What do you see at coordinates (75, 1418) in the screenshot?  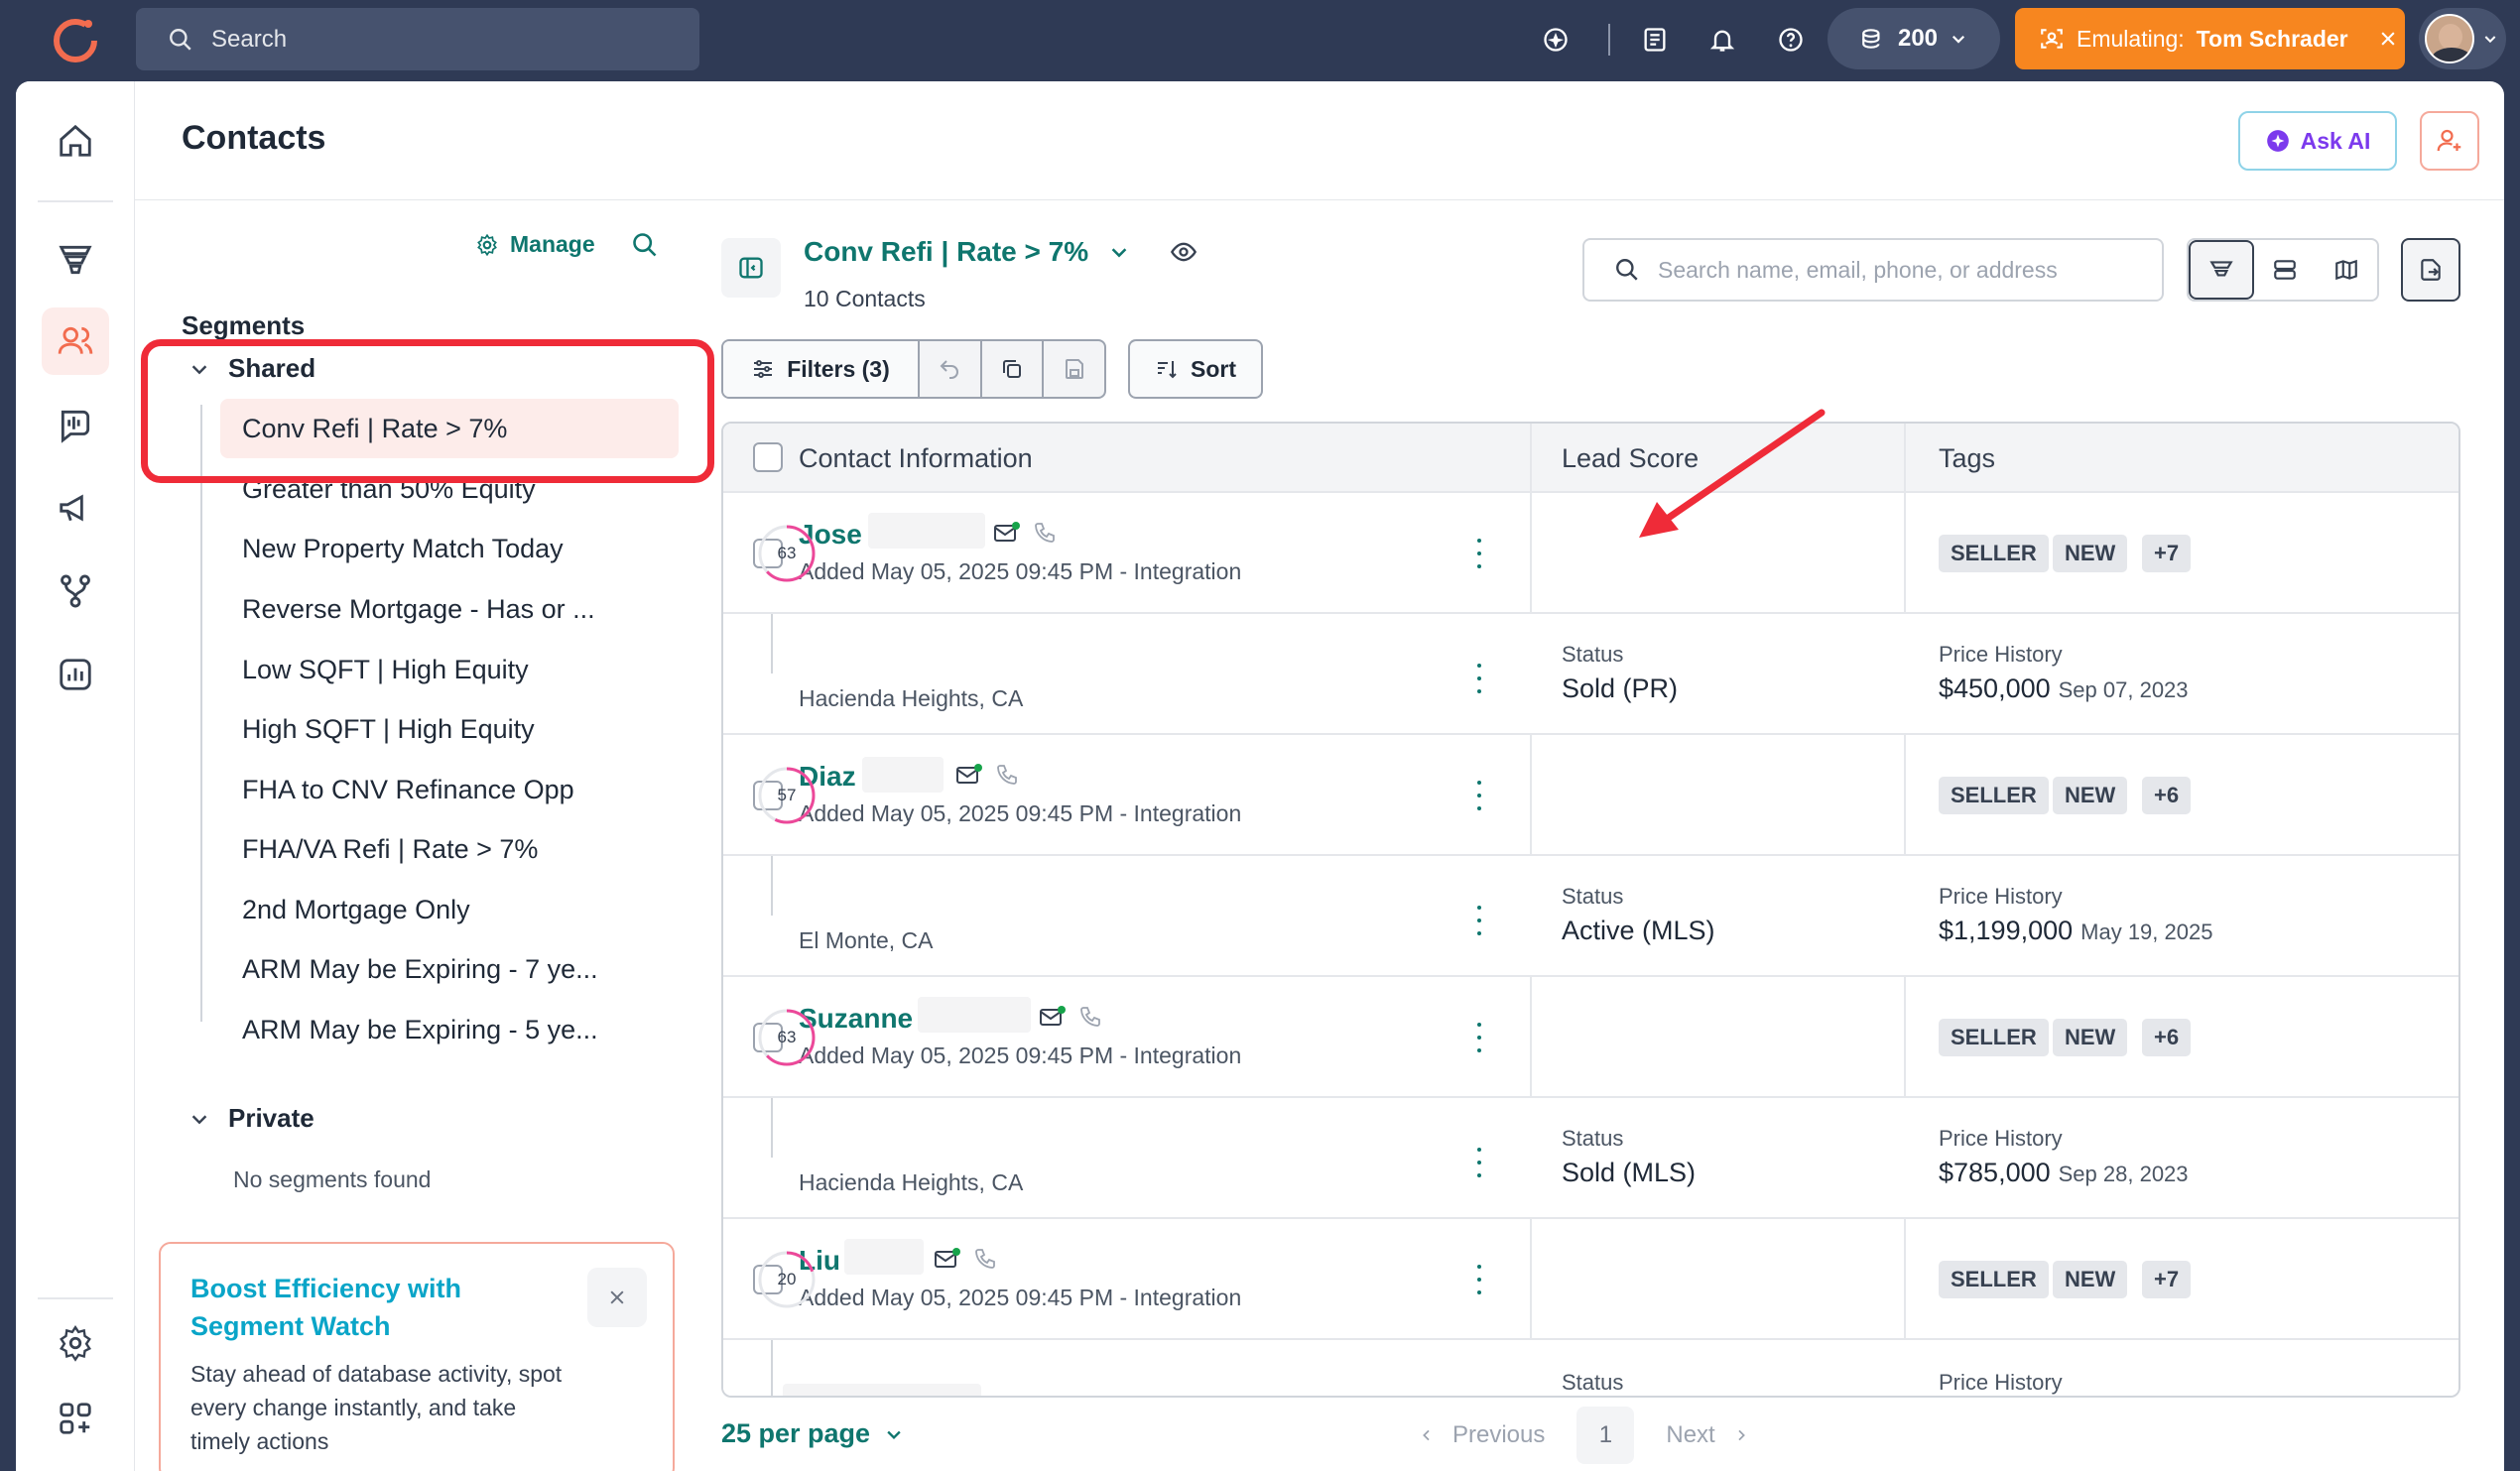 I see `apps-icon` at bounding box center [75, 1418].